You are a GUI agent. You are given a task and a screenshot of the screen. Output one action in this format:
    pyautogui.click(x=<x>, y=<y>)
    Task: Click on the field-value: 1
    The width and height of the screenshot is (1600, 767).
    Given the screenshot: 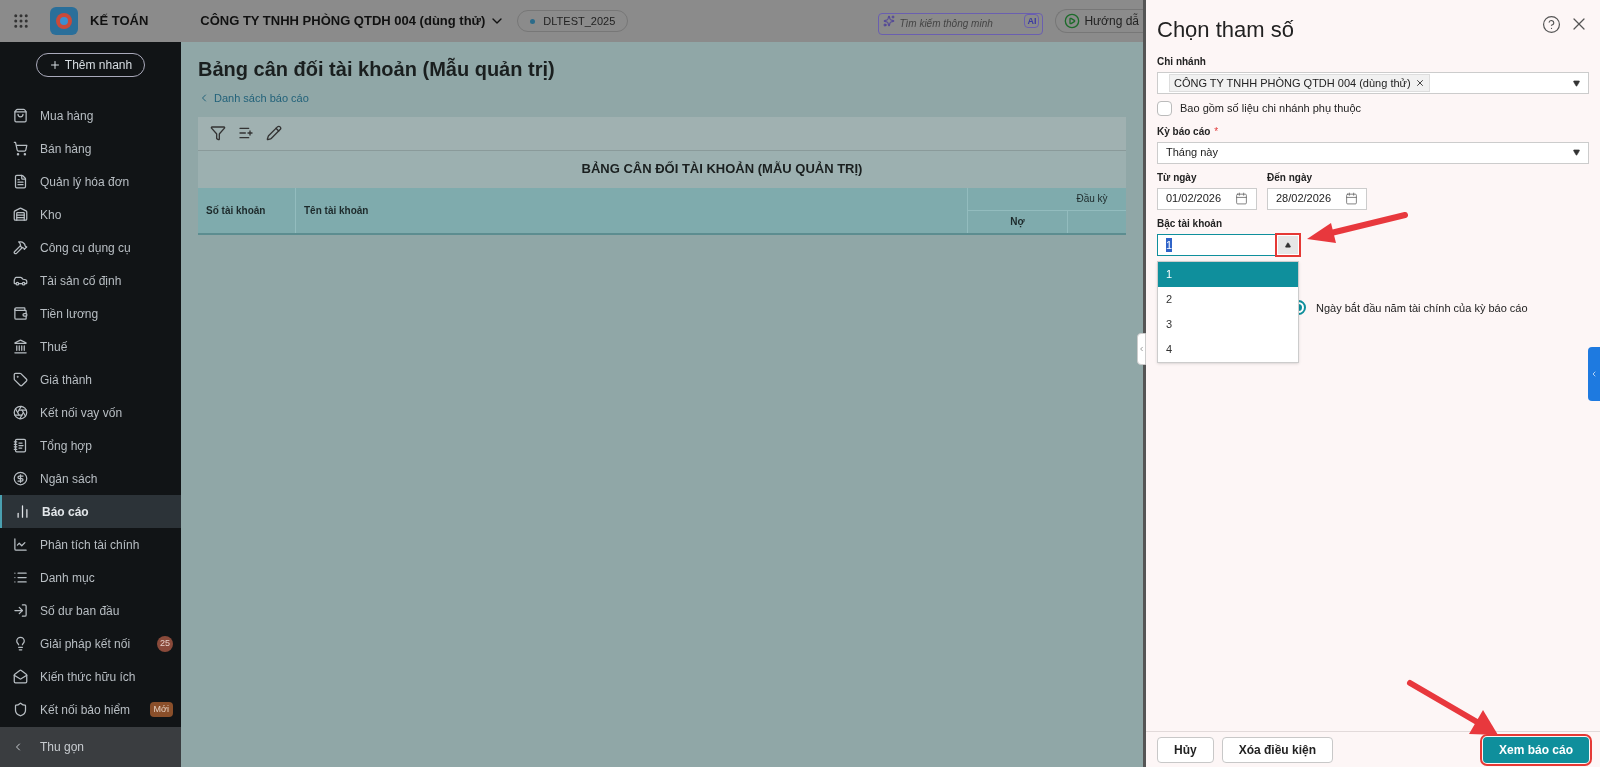 What is the action you would take?
    pyautogui.click(x=1169, y=244)
    